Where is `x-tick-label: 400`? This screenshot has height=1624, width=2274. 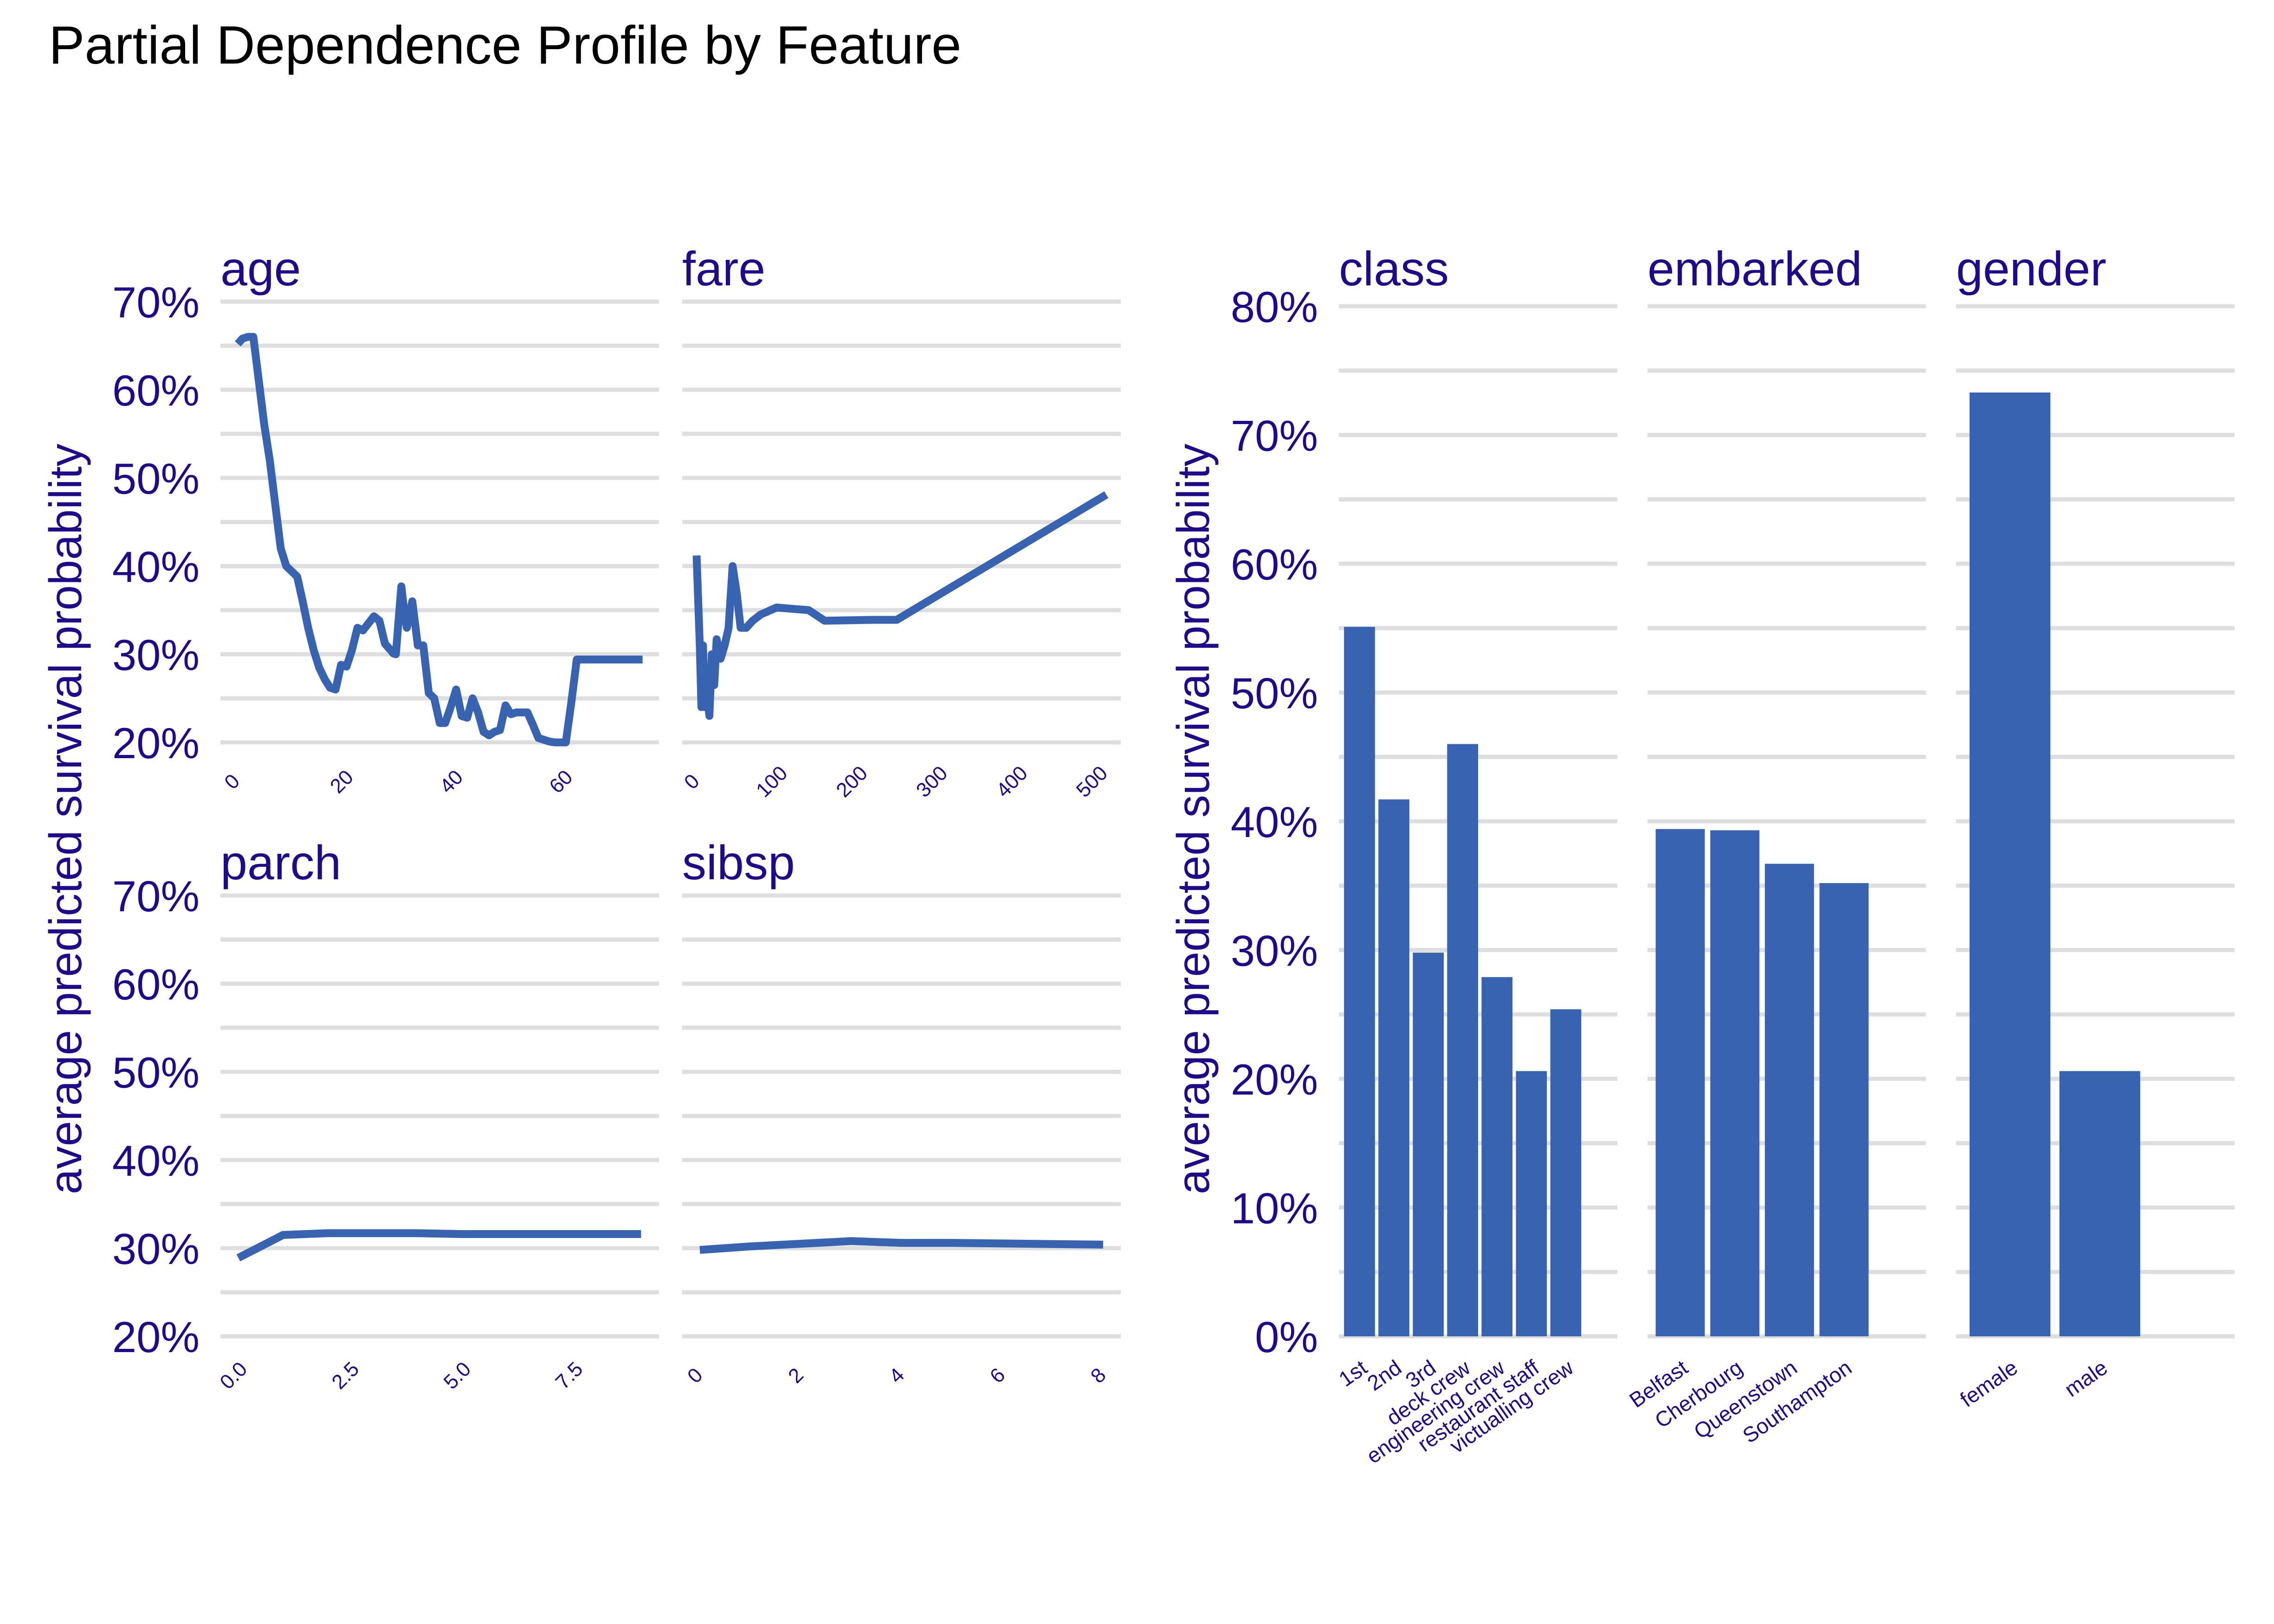 x-tick-label: 400 is located at coordinates (1012, 782).